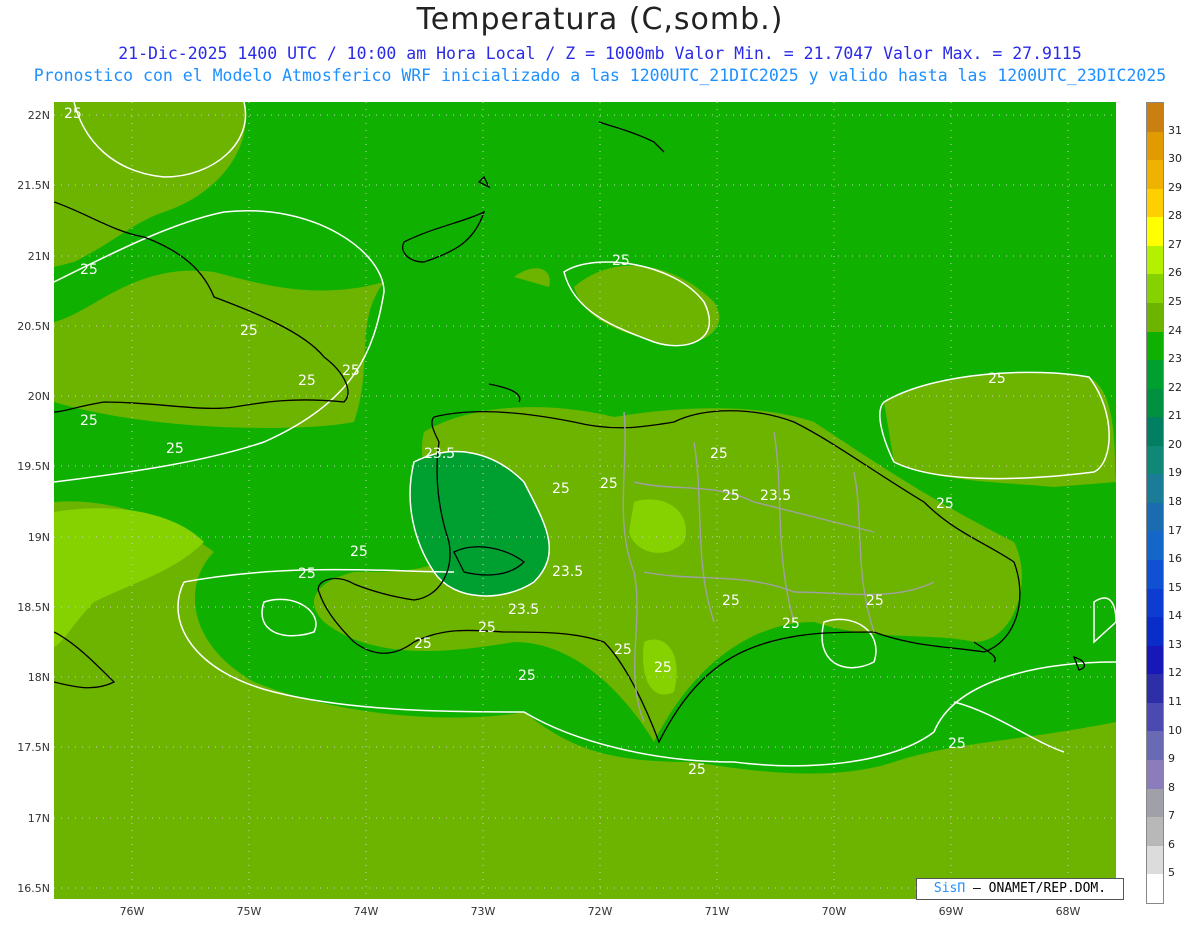 The height and width of the screenshot is (927, 1200). I want to click on colorbar-label: 26, so click(1175, 273).